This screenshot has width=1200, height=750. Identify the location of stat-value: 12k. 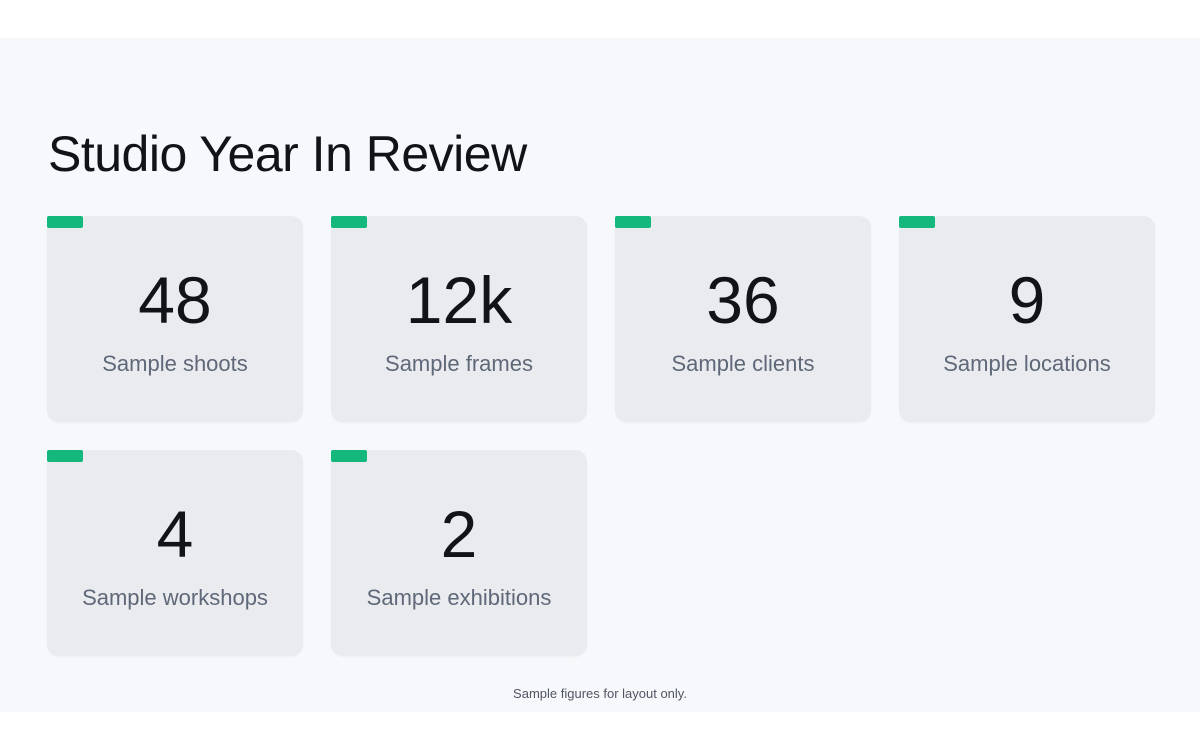
(459, 300).